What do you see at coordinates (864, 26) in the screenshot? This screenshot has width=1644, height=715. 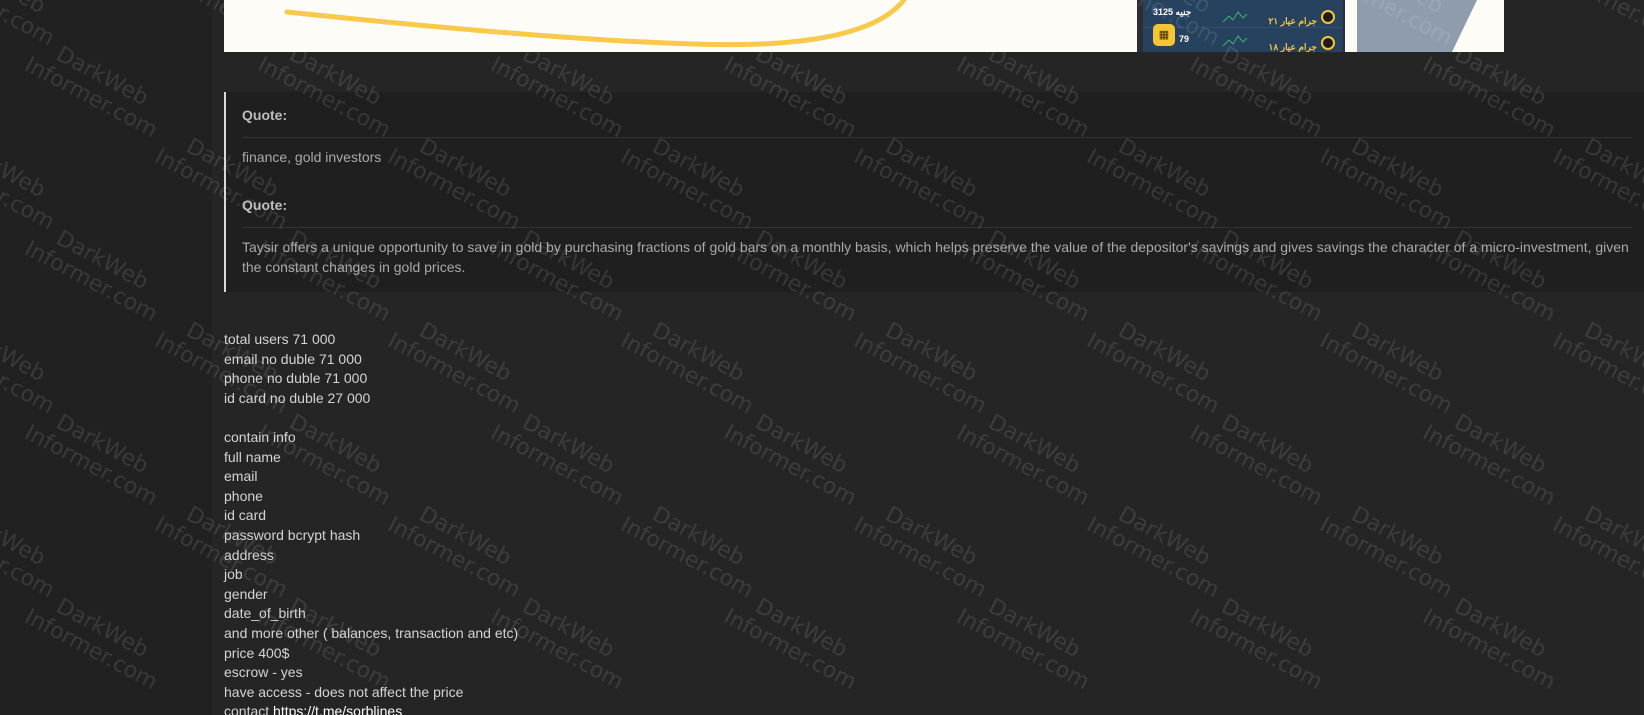 I see `attached-image: 3125 جنيه ▦ 79 جرام عيار ٢١ جرام عيار ١٨` at bounding box center [864, 26].